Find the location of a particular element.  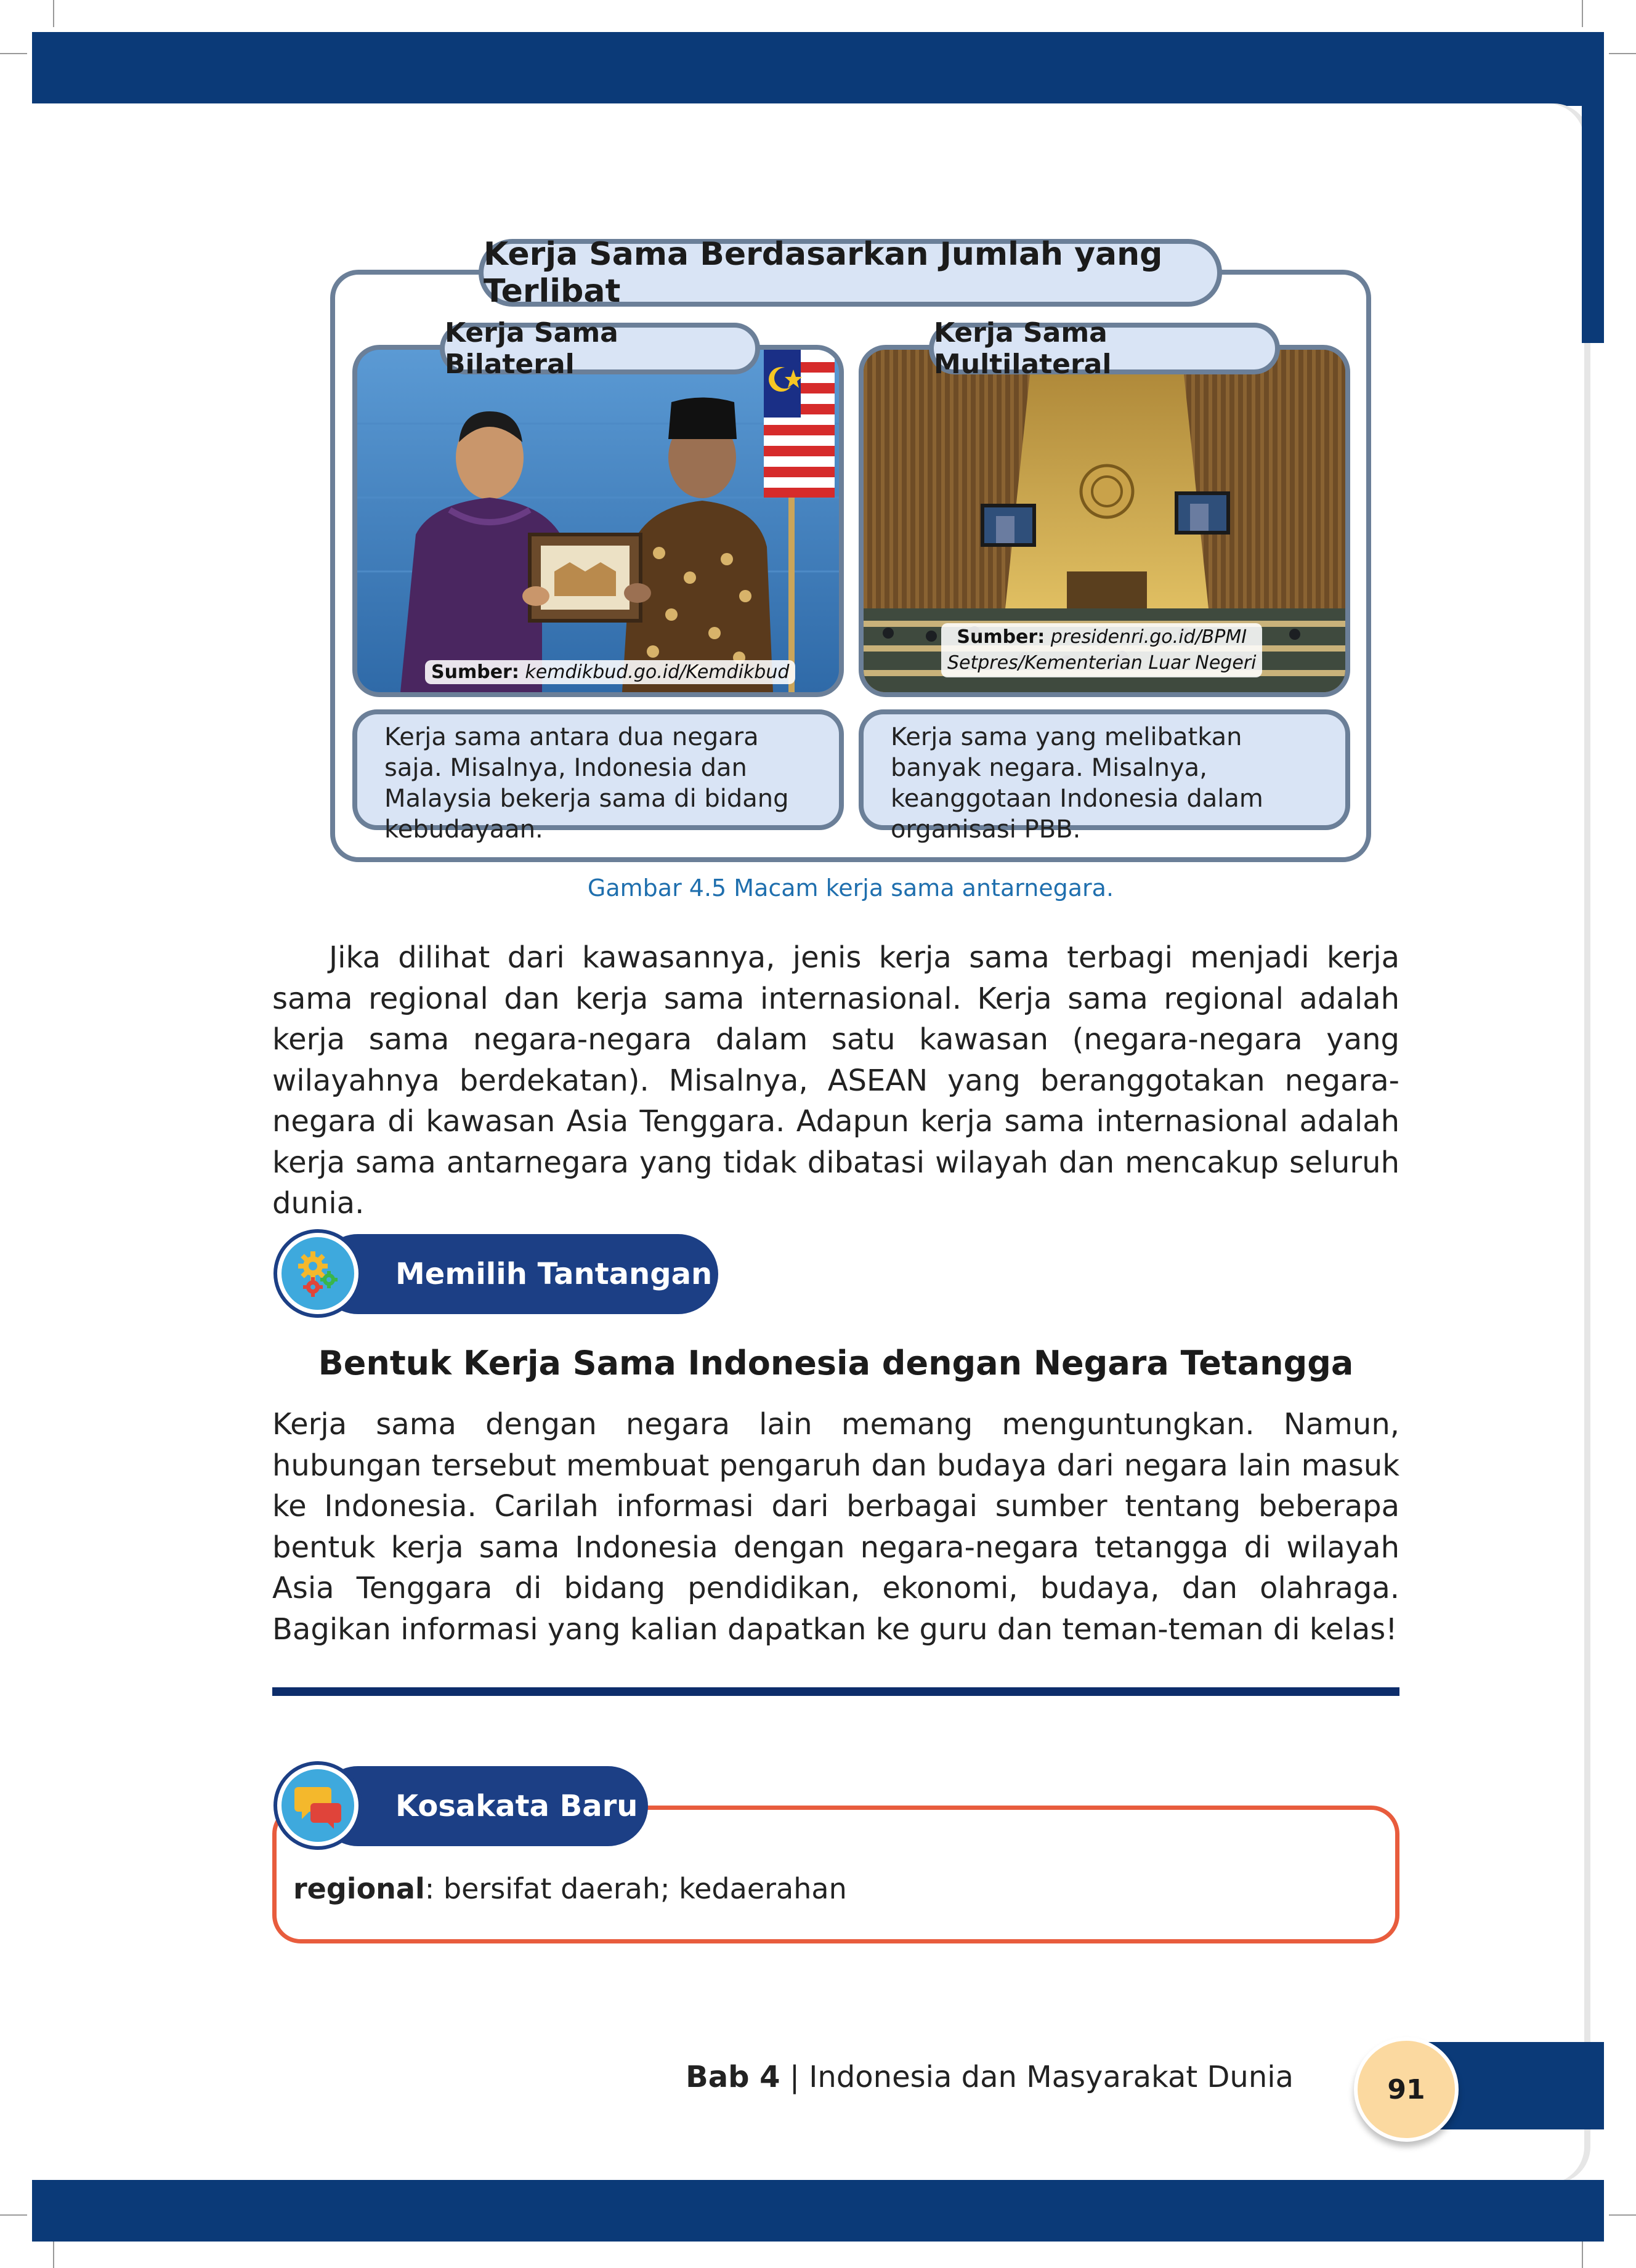

source-text: kemdikbud.go.id/Kemdikbud is located at coordinates (657, 672).